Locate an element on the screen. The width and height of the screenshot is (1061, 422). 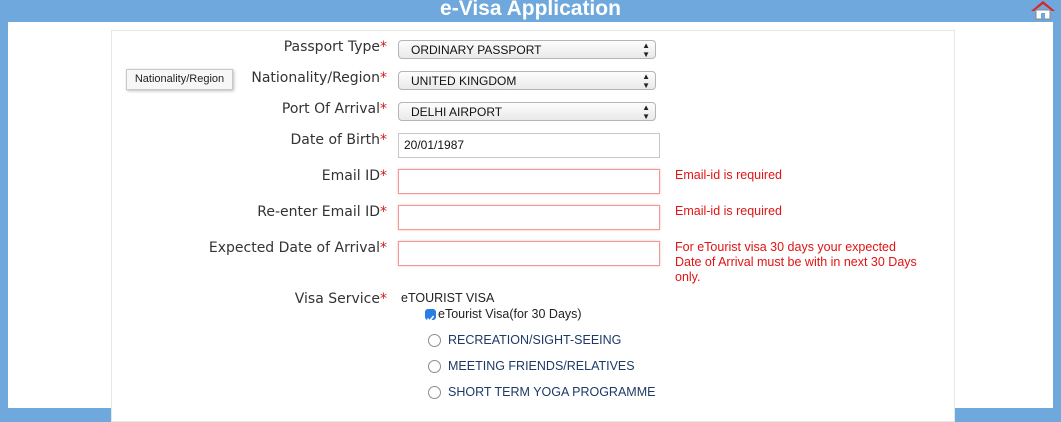
email-confirm-input is located at coordinates (529, 217).